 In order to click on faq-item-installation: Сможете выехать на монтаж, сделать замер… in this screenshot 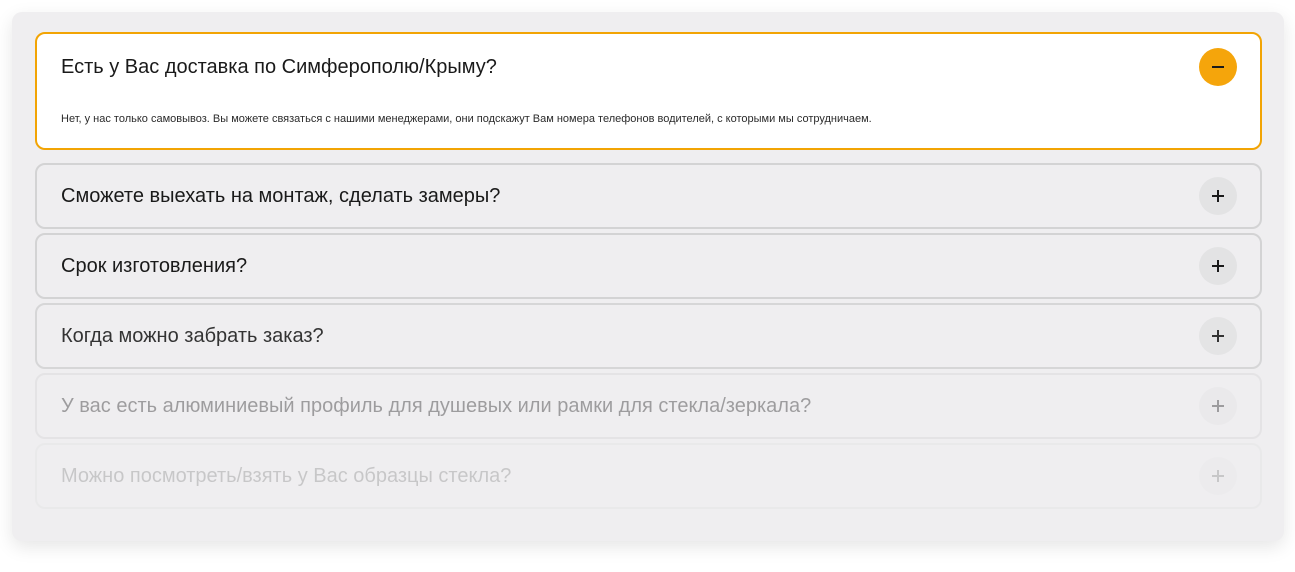, I will do `click(648, 196)`.